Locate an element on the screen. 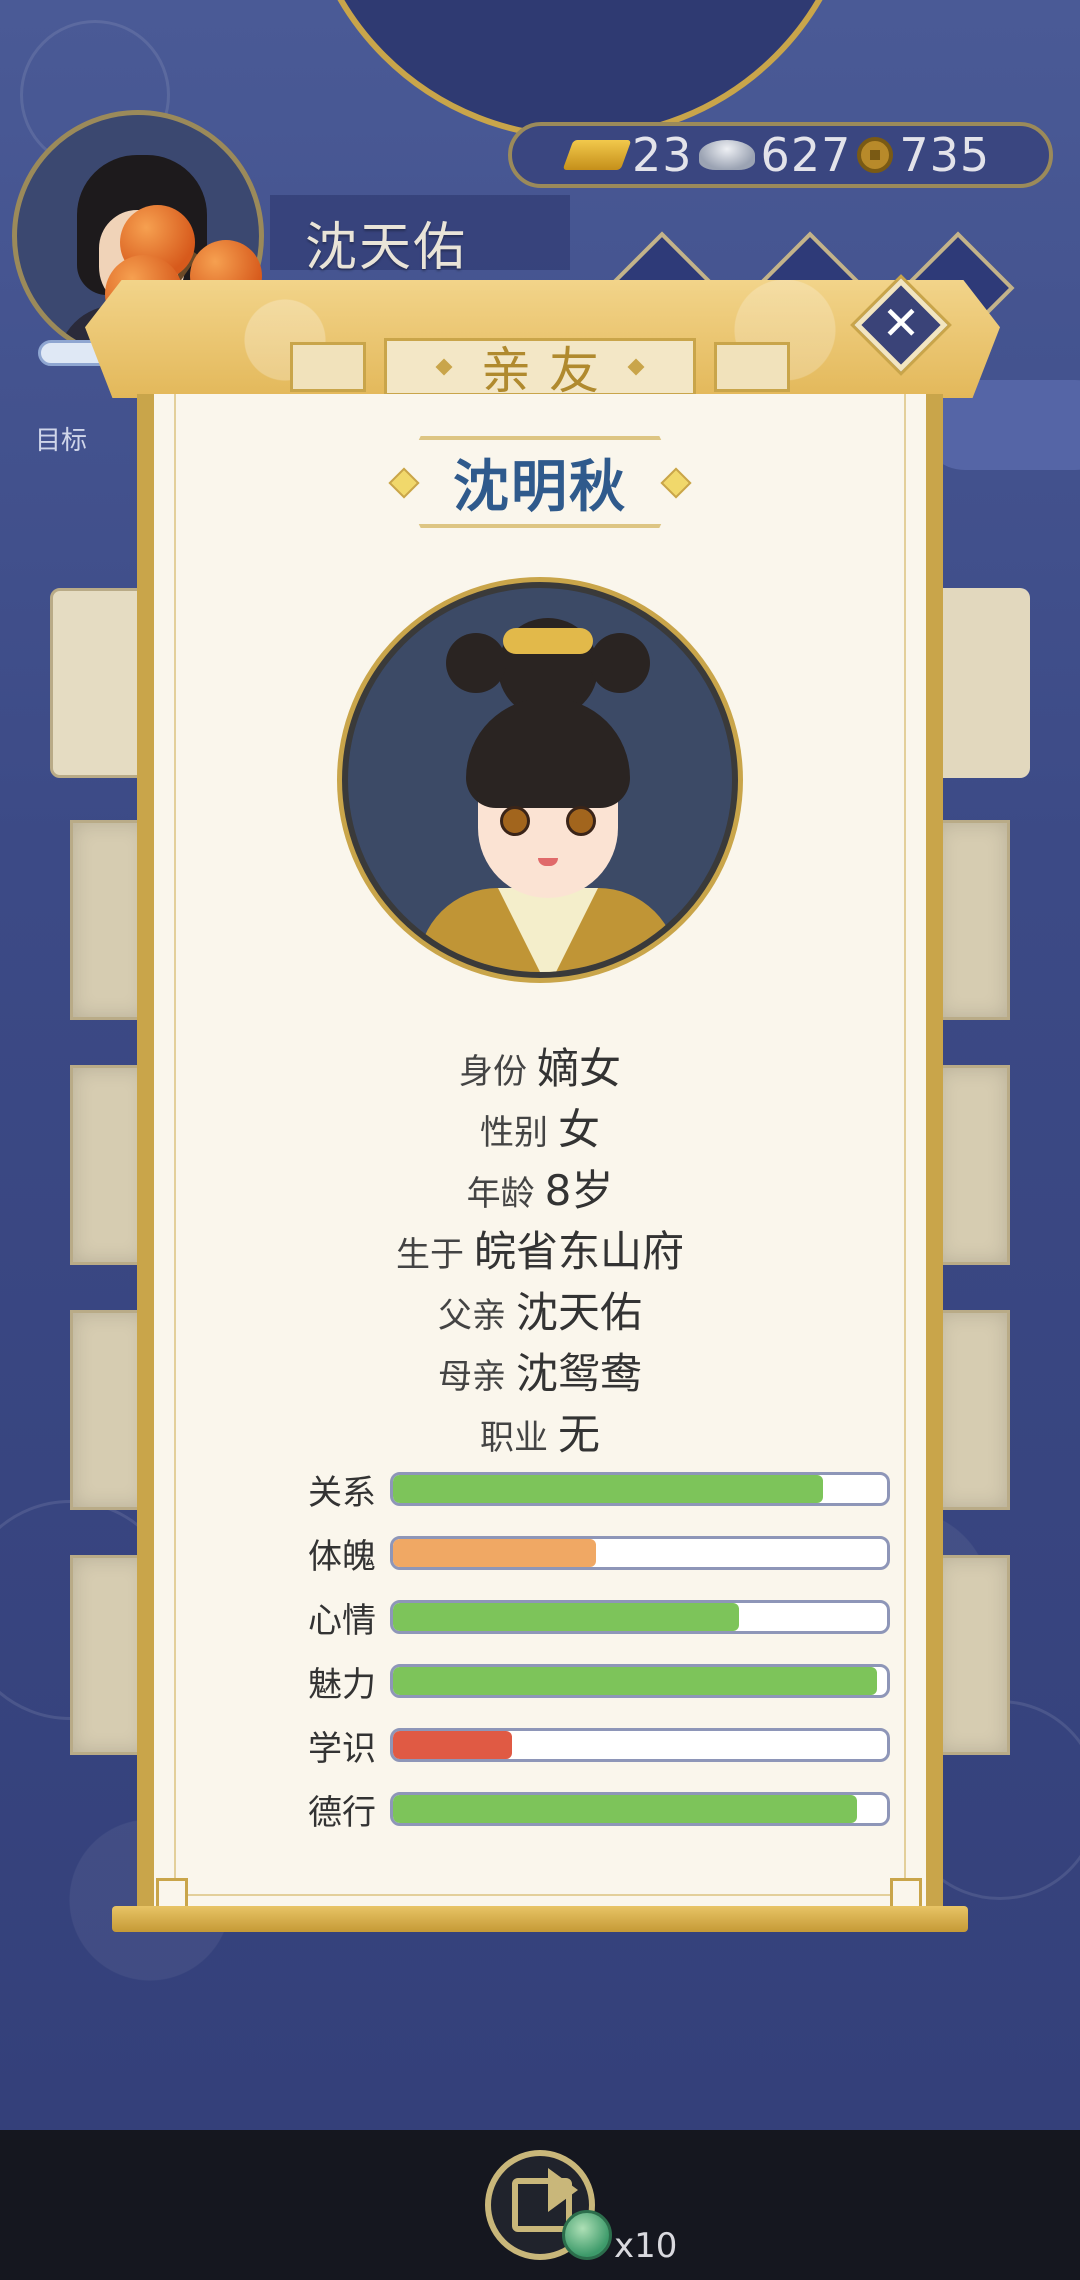 This screenshot has height=2280, width=1080. stat-knowledge: 学识 is located at coordinates (600, 1747).